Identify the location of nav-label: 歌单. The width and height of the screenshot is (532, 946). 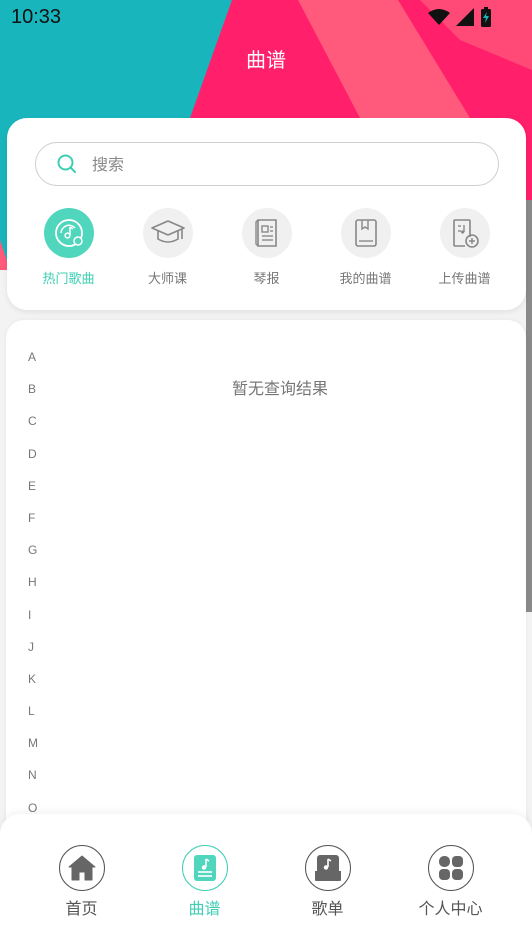
(327, 908).